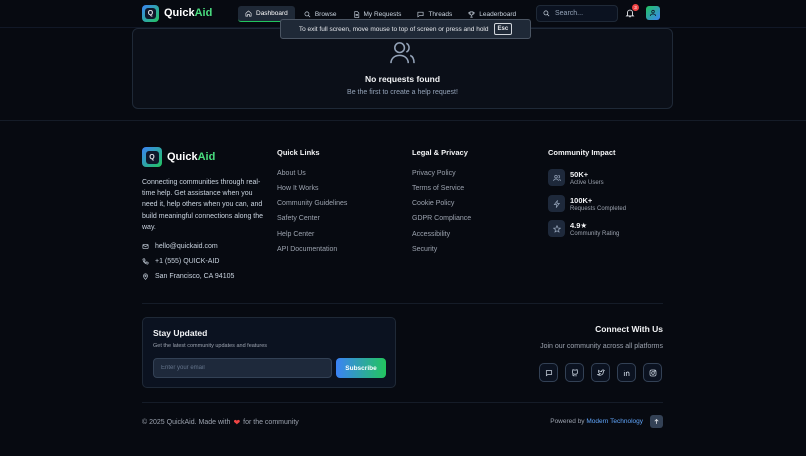 The image size is (806, 456). Describe the element at coordinates (403, 120) in the screenshot. I see `footer-divider` at that location.